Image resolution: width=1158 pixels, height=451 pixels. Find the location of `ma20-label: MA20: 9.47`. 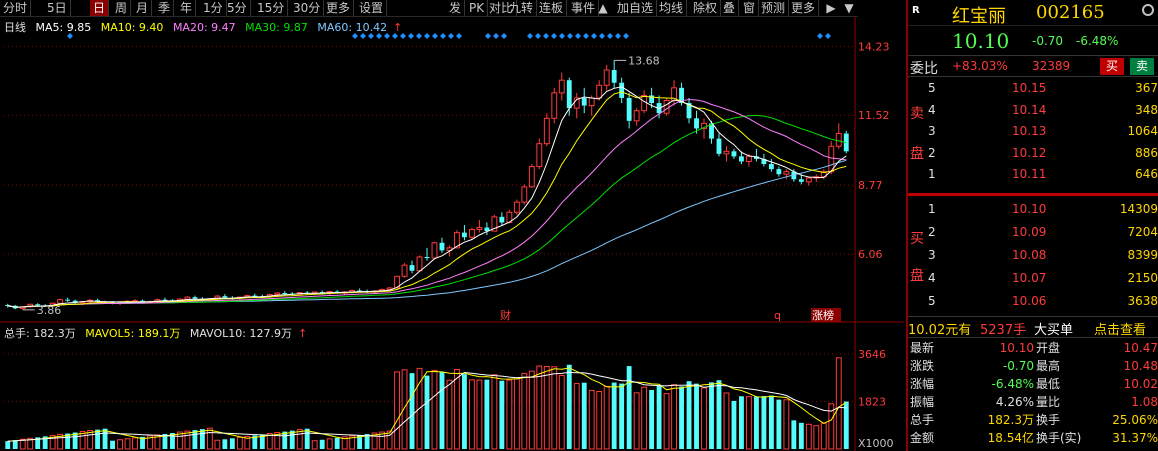

ma20-label: MA20: 9.47 is located at coordinates (204, 27).